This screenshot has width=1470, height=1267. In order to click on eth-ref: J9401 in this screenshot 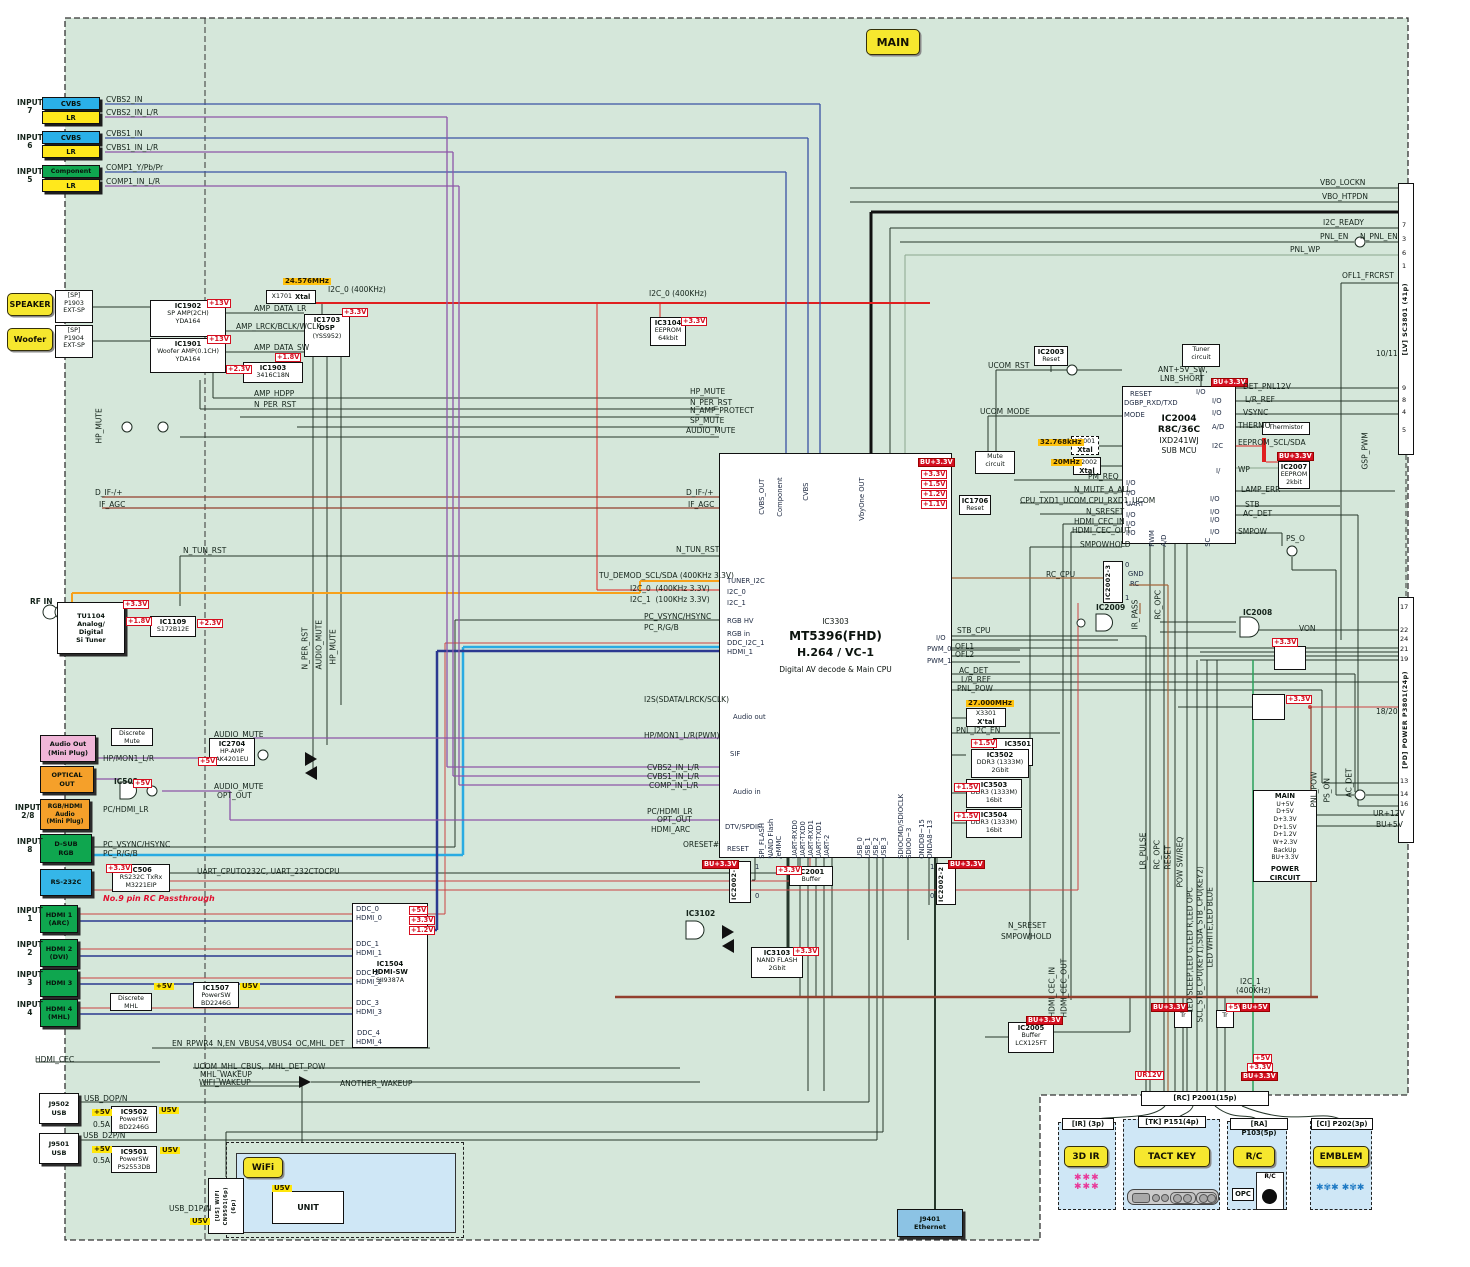, I will do `click(930, 1218)`.